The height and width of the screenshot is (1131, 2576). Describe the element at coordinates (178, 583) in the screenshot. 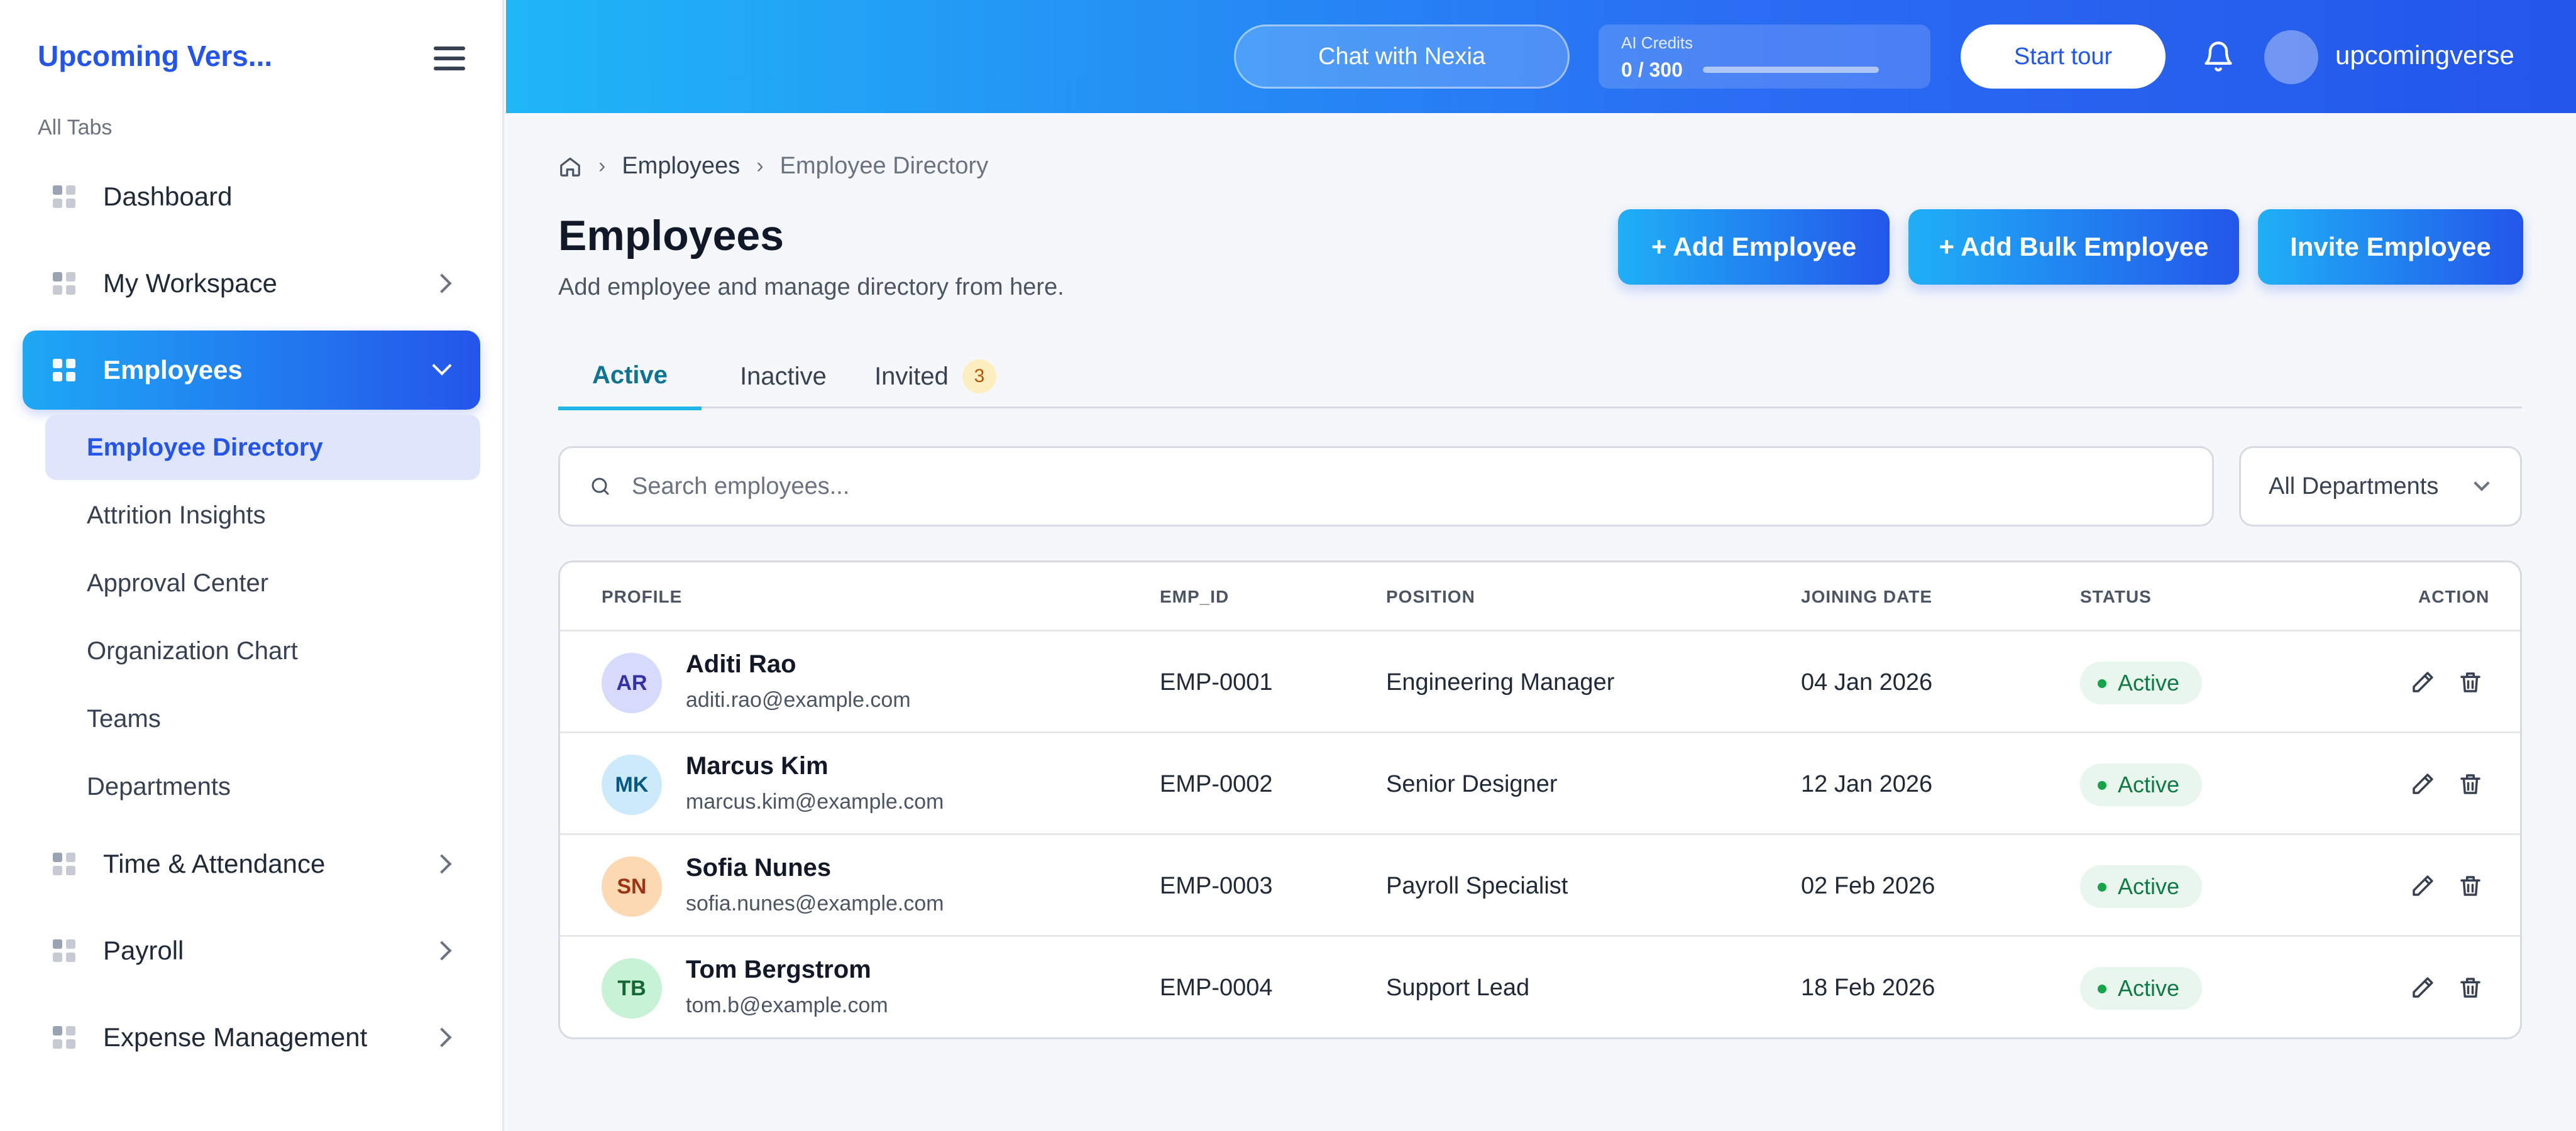

I see `sidebar-subitem-label: Approval Center` at that location.